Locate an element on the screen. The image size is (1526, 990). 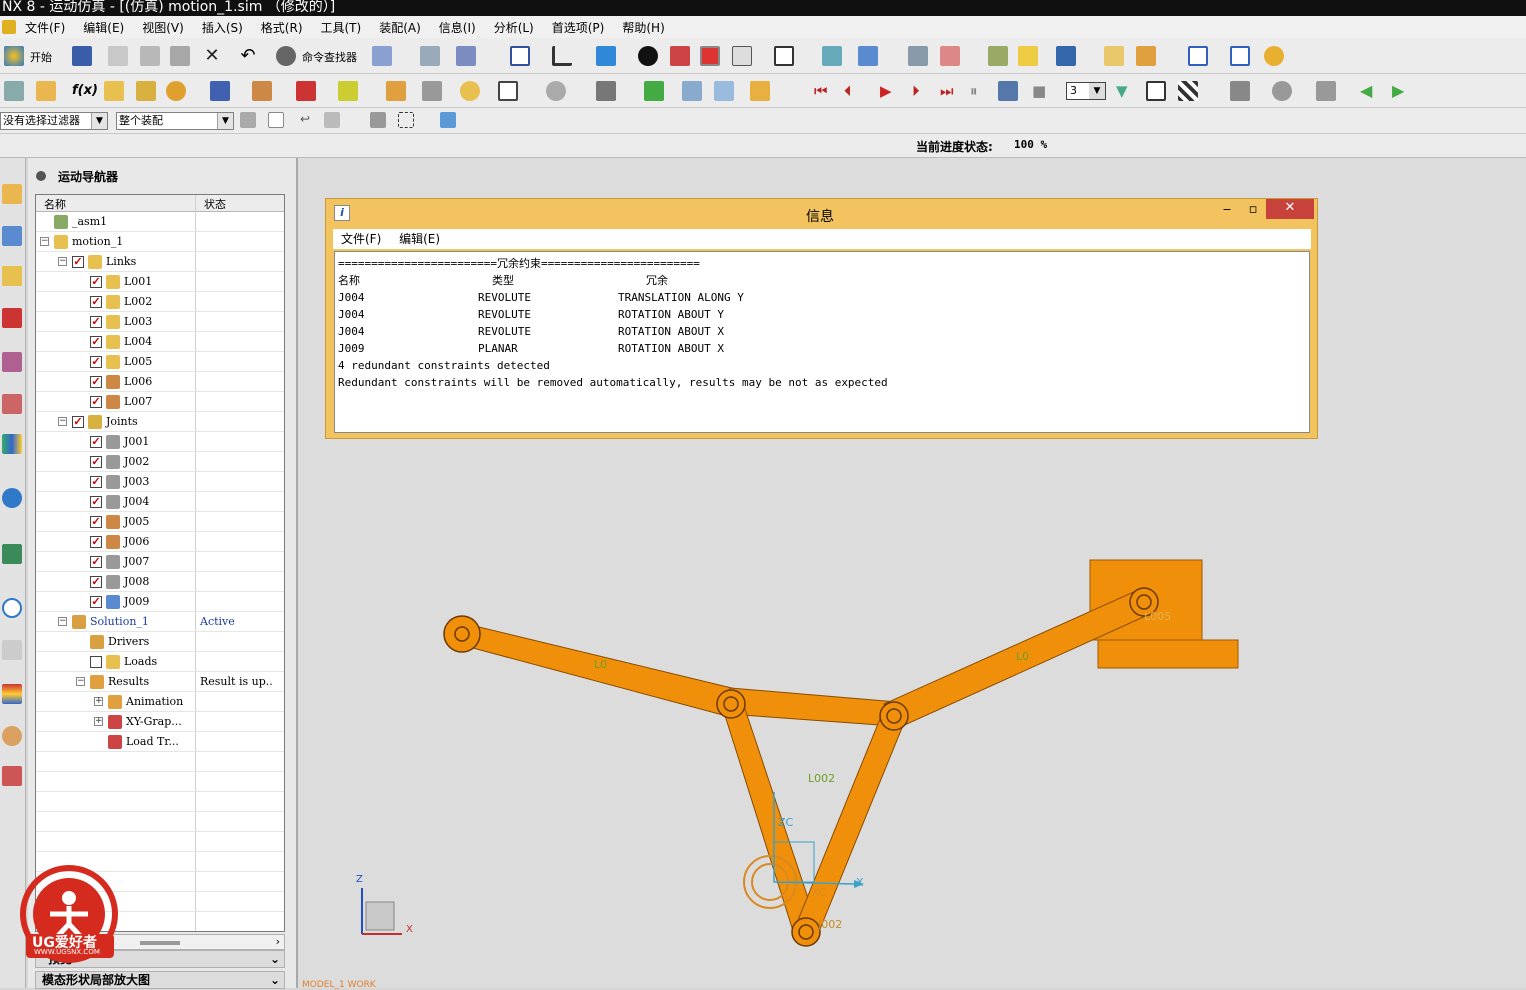
tree-row: ✓ L003 is located at coordinates (160, 322).